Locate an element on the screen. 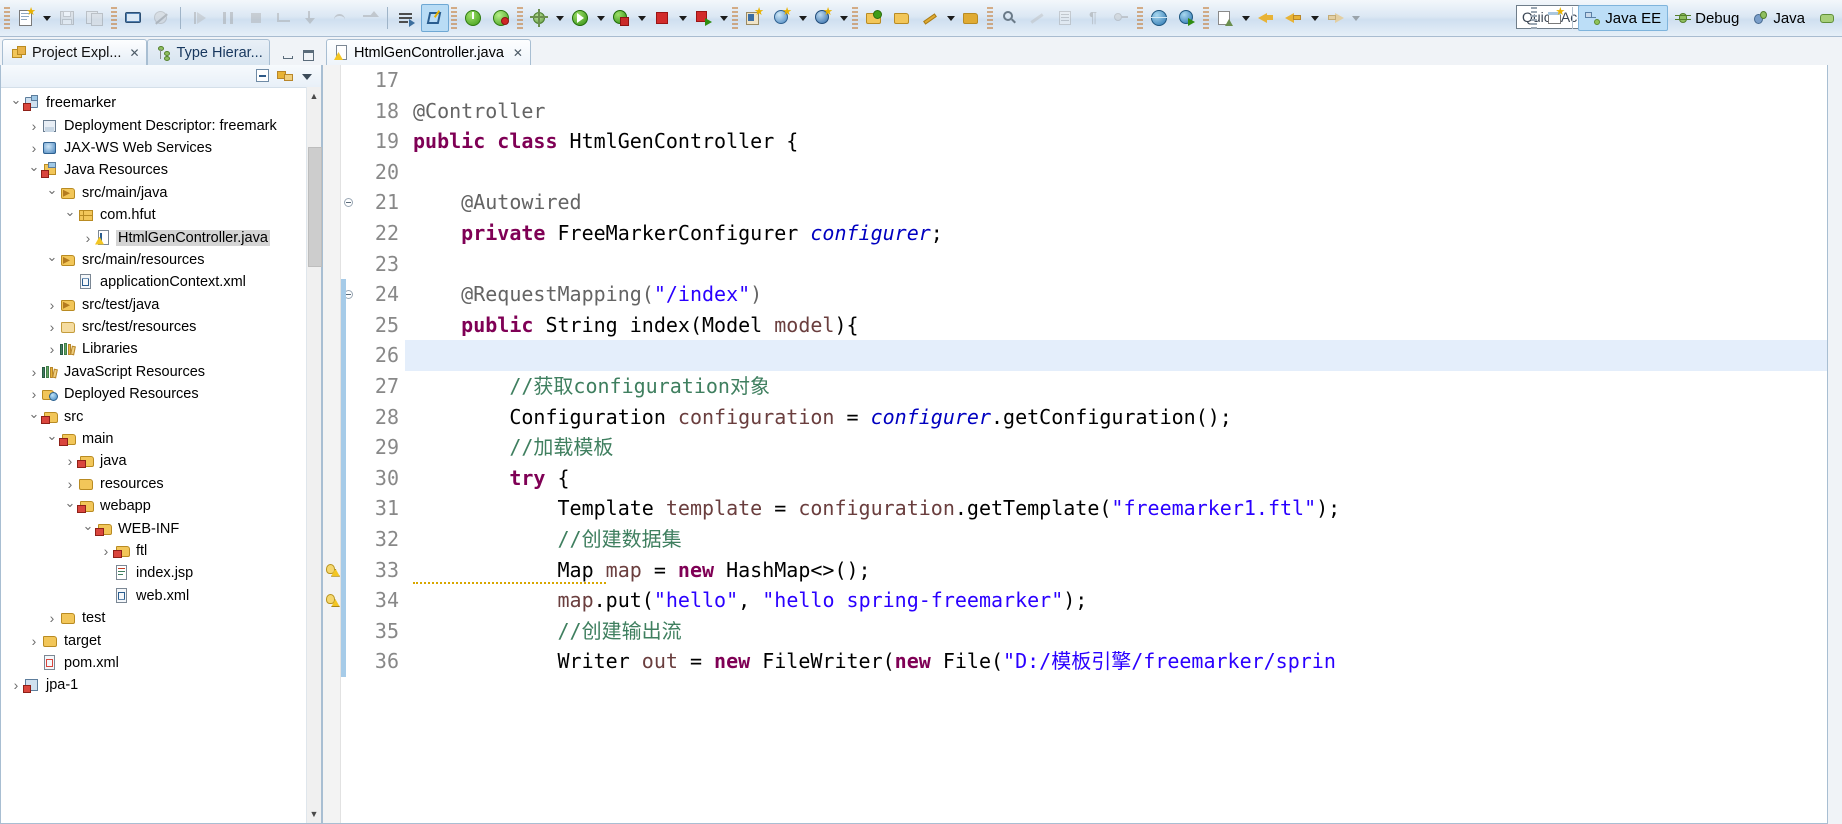 The width and height of the screenshot is (1842, 824). perspective-more is located at coordinates (1827, 18).